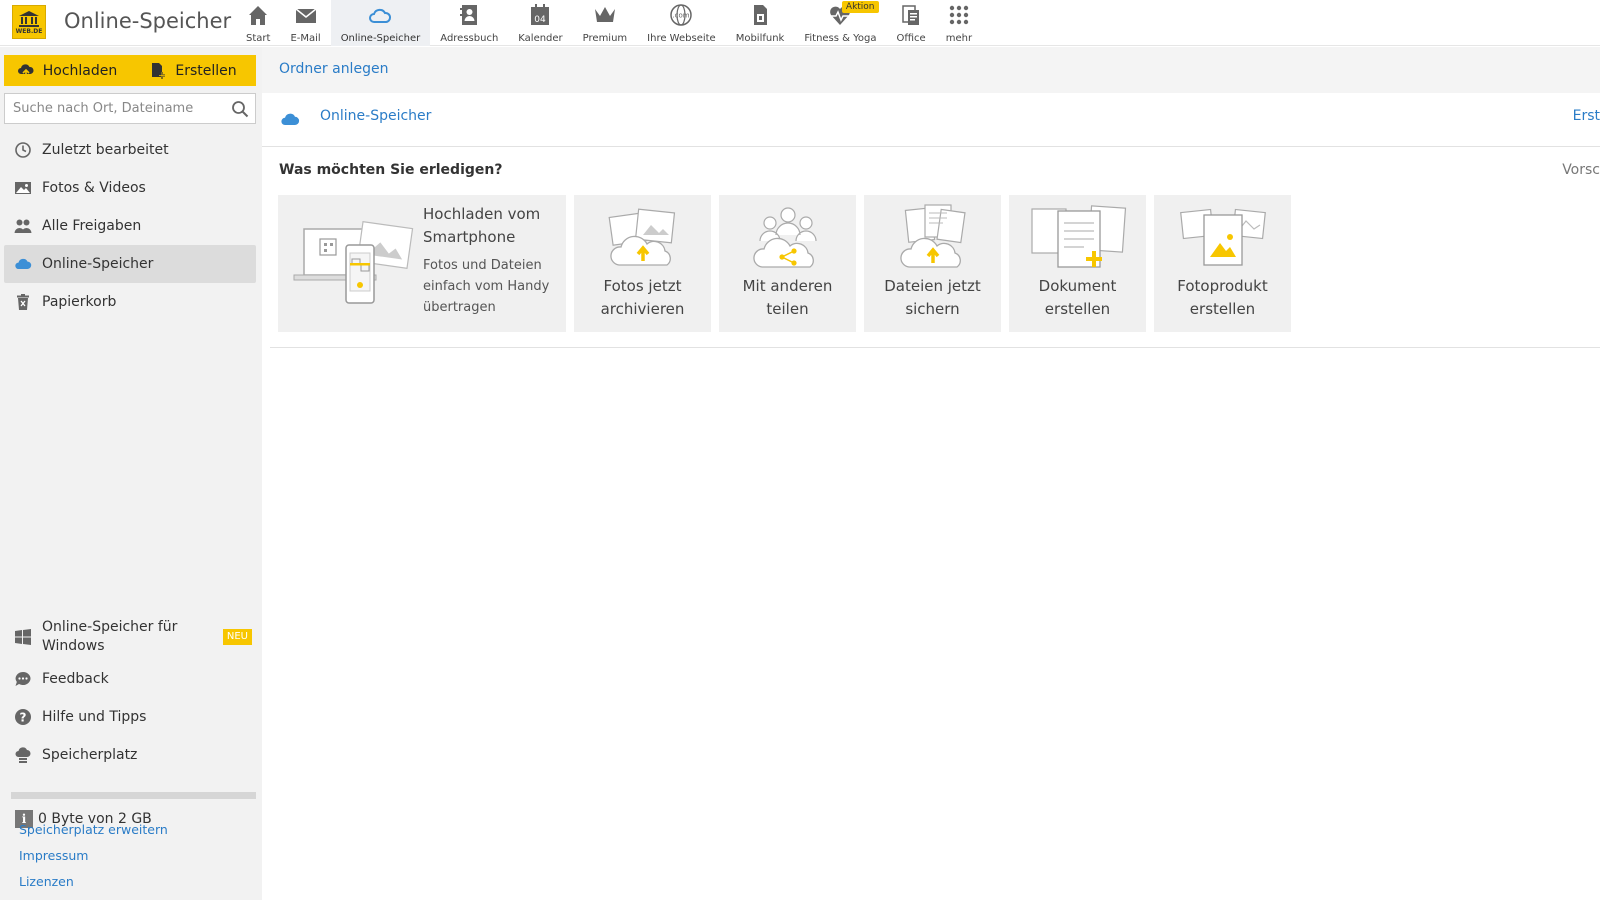  I want to click on photo-product-icon, so click(1222, 237).